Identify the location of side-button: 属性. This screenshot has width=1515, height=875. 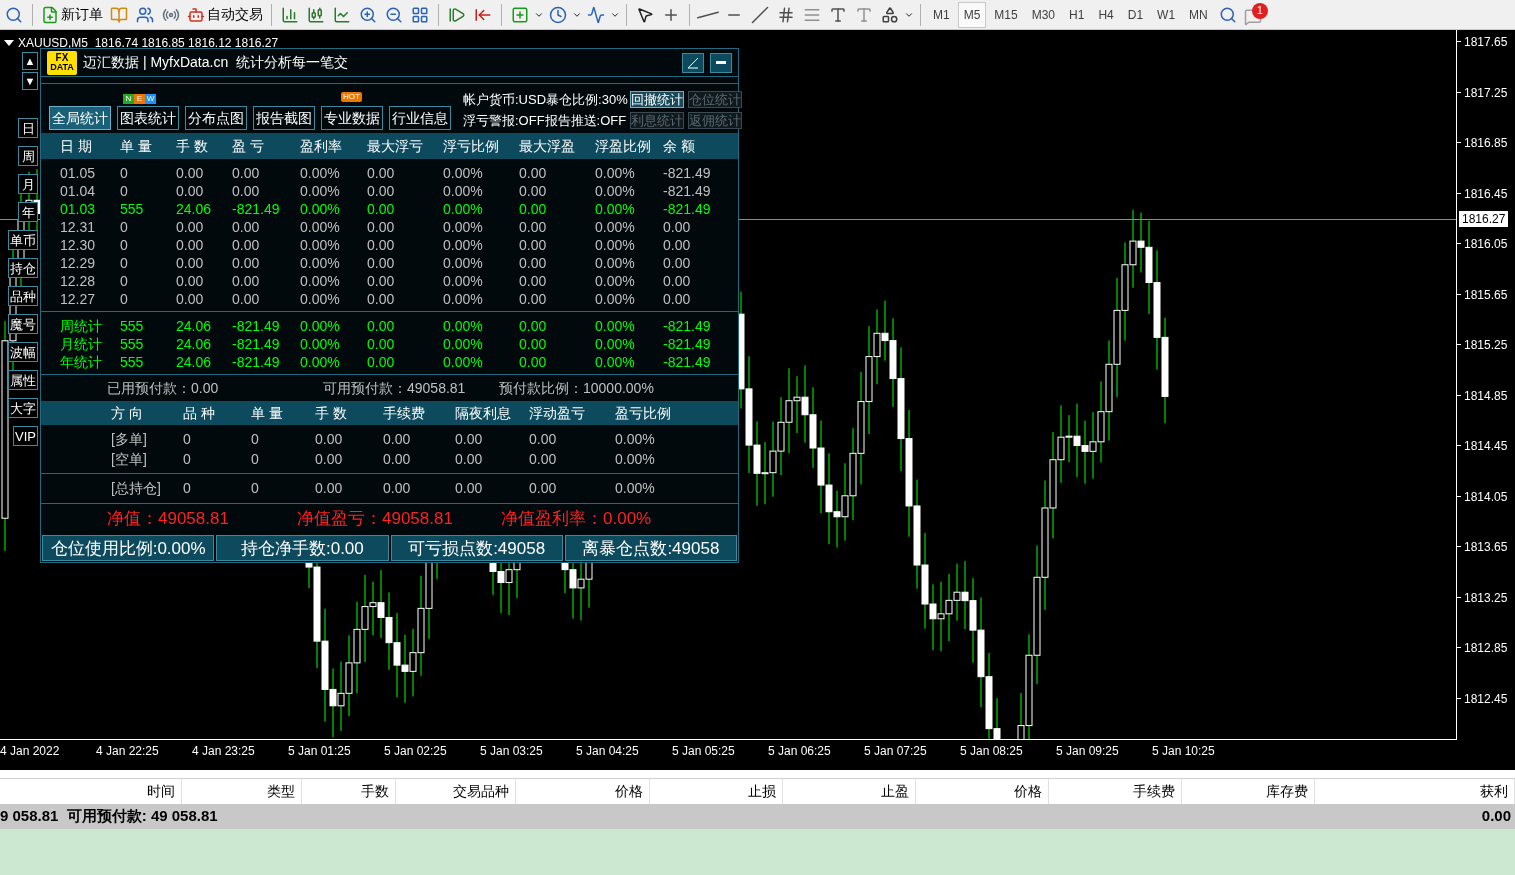
(23, 380).